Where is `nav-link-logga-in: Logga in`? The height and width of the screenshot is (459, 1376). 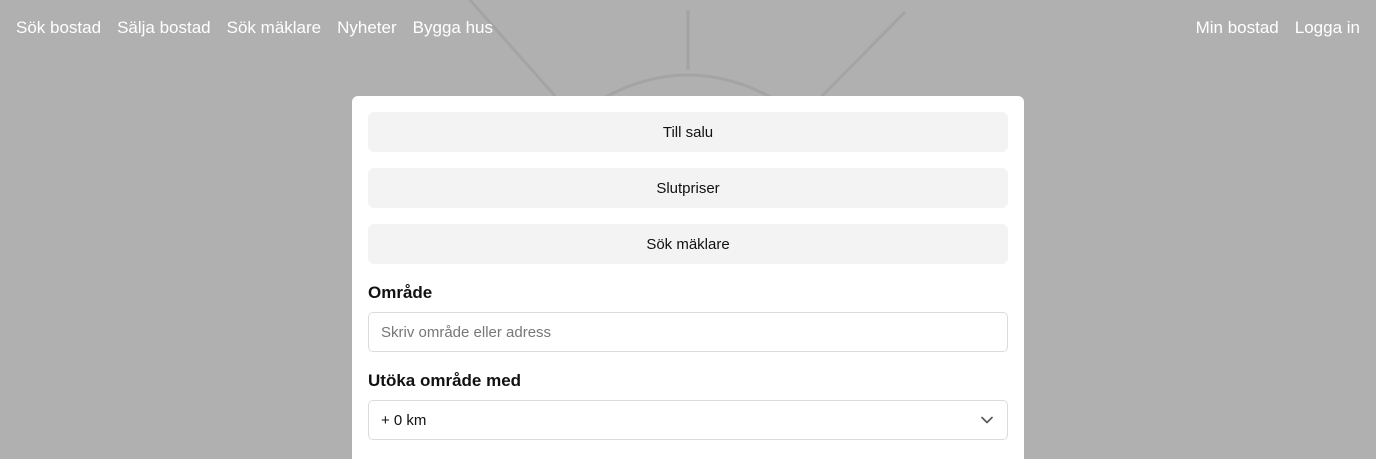
nav-link-logga-in: Logga in is located at coordinates (1327, 28).